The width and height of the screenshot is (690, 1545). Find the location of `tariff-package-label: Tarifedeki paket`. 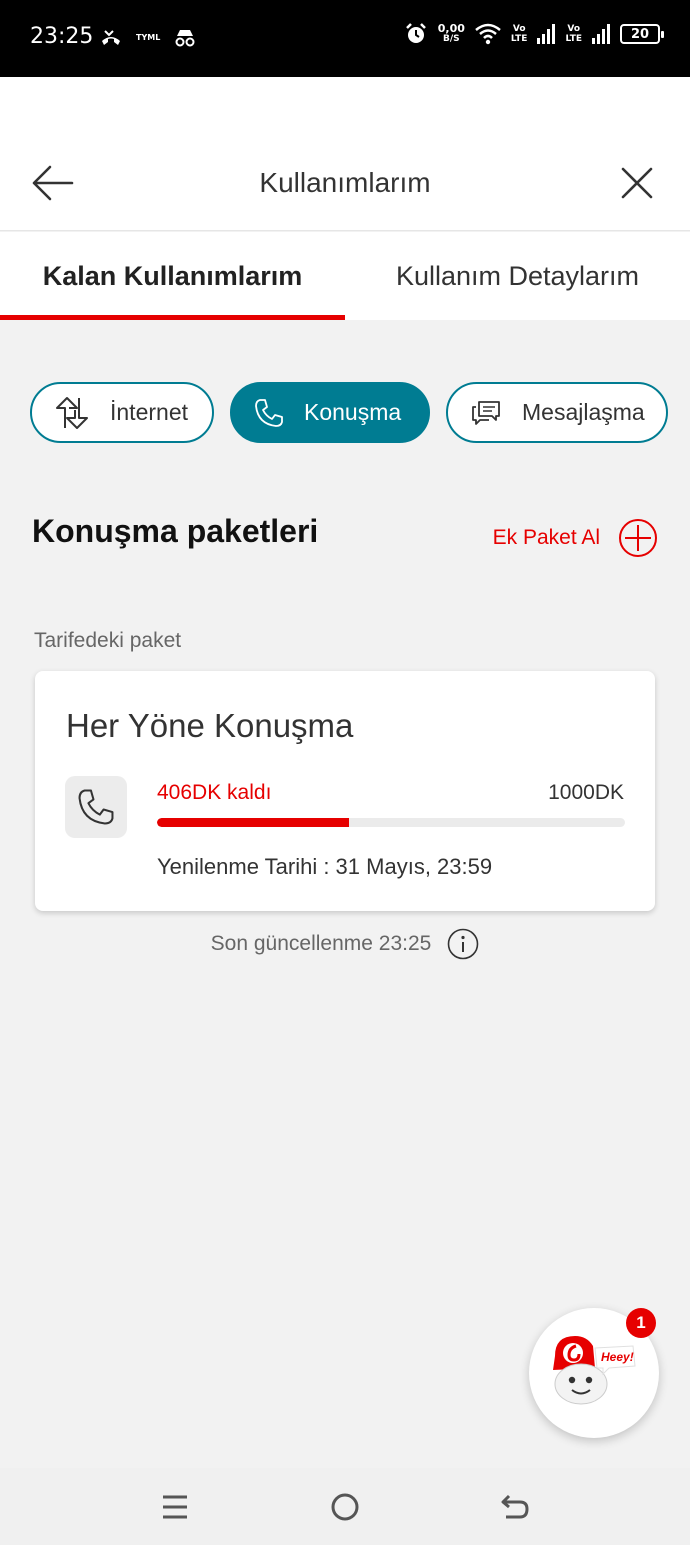

tariff-package-label: Tarifedeki paket is located at coordinates (108, 640).